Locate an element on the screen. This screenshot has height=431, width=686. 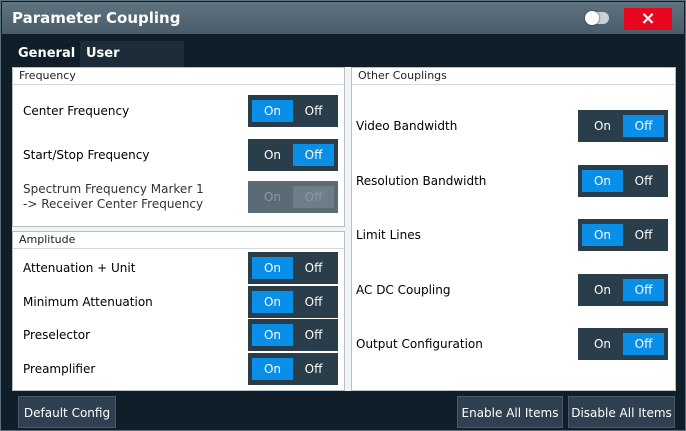
setting-label-start-stop-frequency: Start/Stop Frequency is located at coordinates (86, 154).